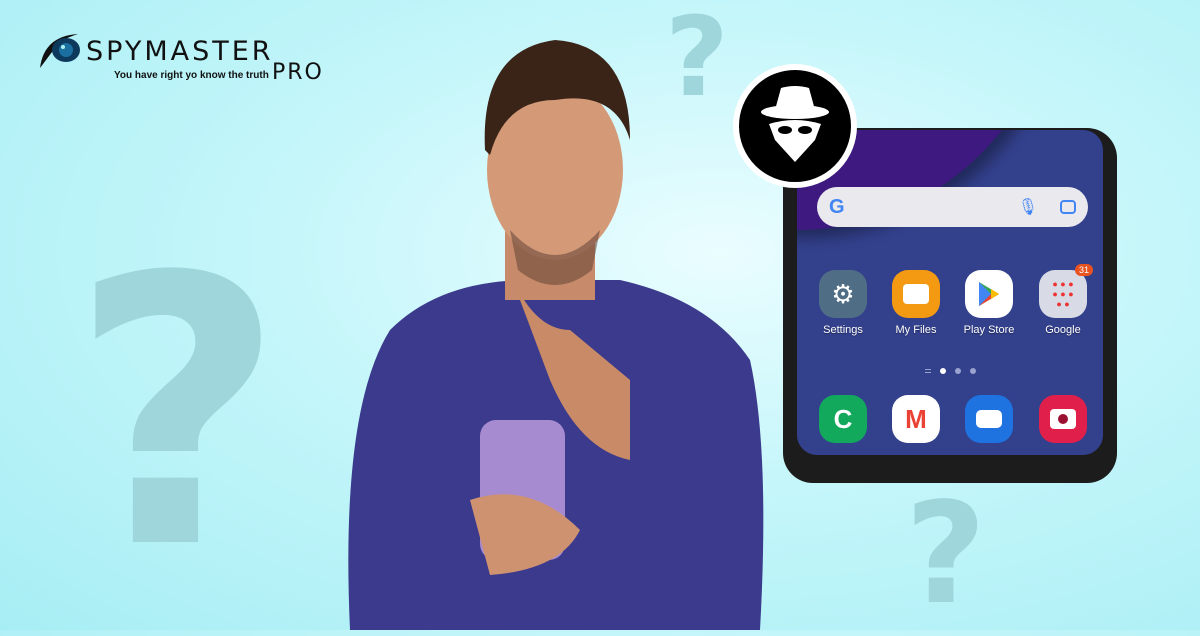  What do you see at coordinates (950, 371) in the screenshot?
I see `page-indicator` at bounding box center [950, 371].